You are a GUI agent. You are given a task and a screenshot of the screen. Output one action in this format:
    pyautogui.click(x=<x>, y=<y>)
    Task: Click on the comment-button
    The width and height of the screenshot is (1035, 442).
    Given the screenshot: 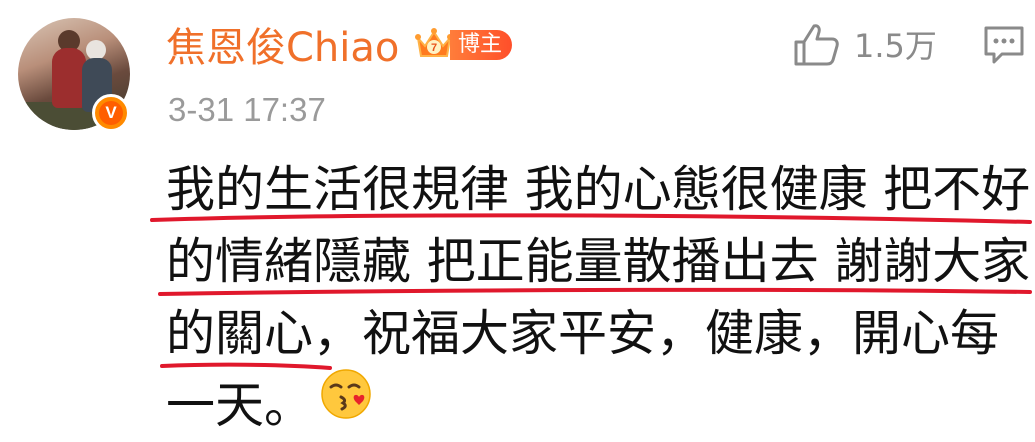 What is the action you would take?
    pyautogui.click(x=1004, y=47)
    